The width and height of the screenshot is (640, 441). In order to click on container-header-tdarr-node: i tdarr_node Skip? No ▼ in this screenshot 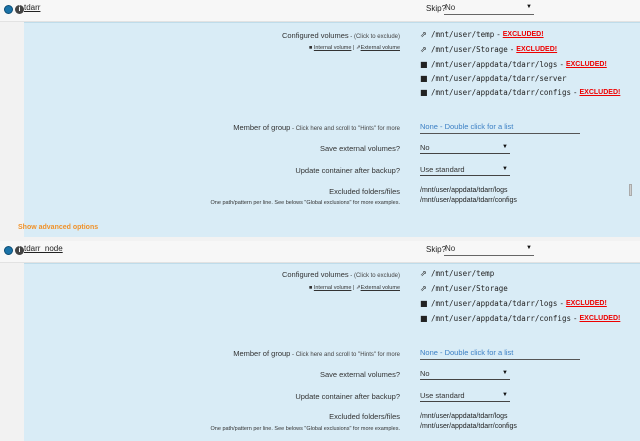, I will do `click(320, 252)`.